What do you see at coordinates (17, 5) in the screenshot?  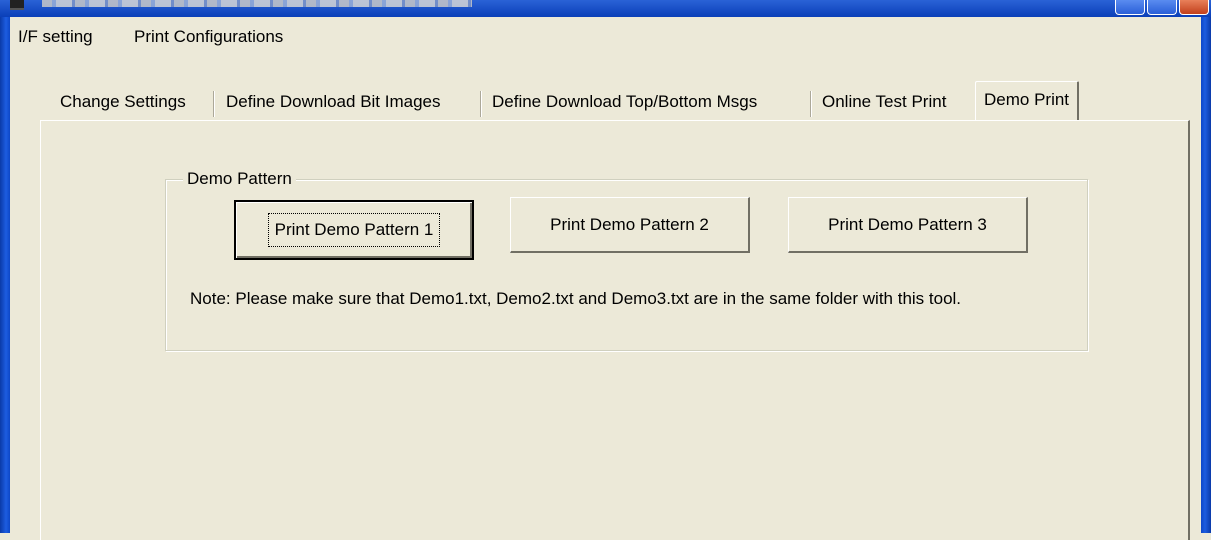 I see `app-icon` at bounding box center [17, 5].